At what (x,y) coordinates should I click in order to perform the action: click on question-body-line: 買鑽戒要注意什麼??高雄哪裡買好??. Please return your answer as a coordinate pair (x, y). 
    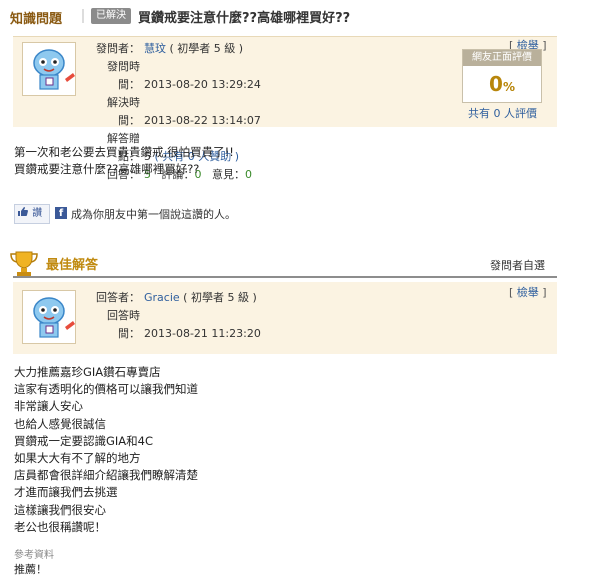
    Looking at the image, I should click on (107, 169).